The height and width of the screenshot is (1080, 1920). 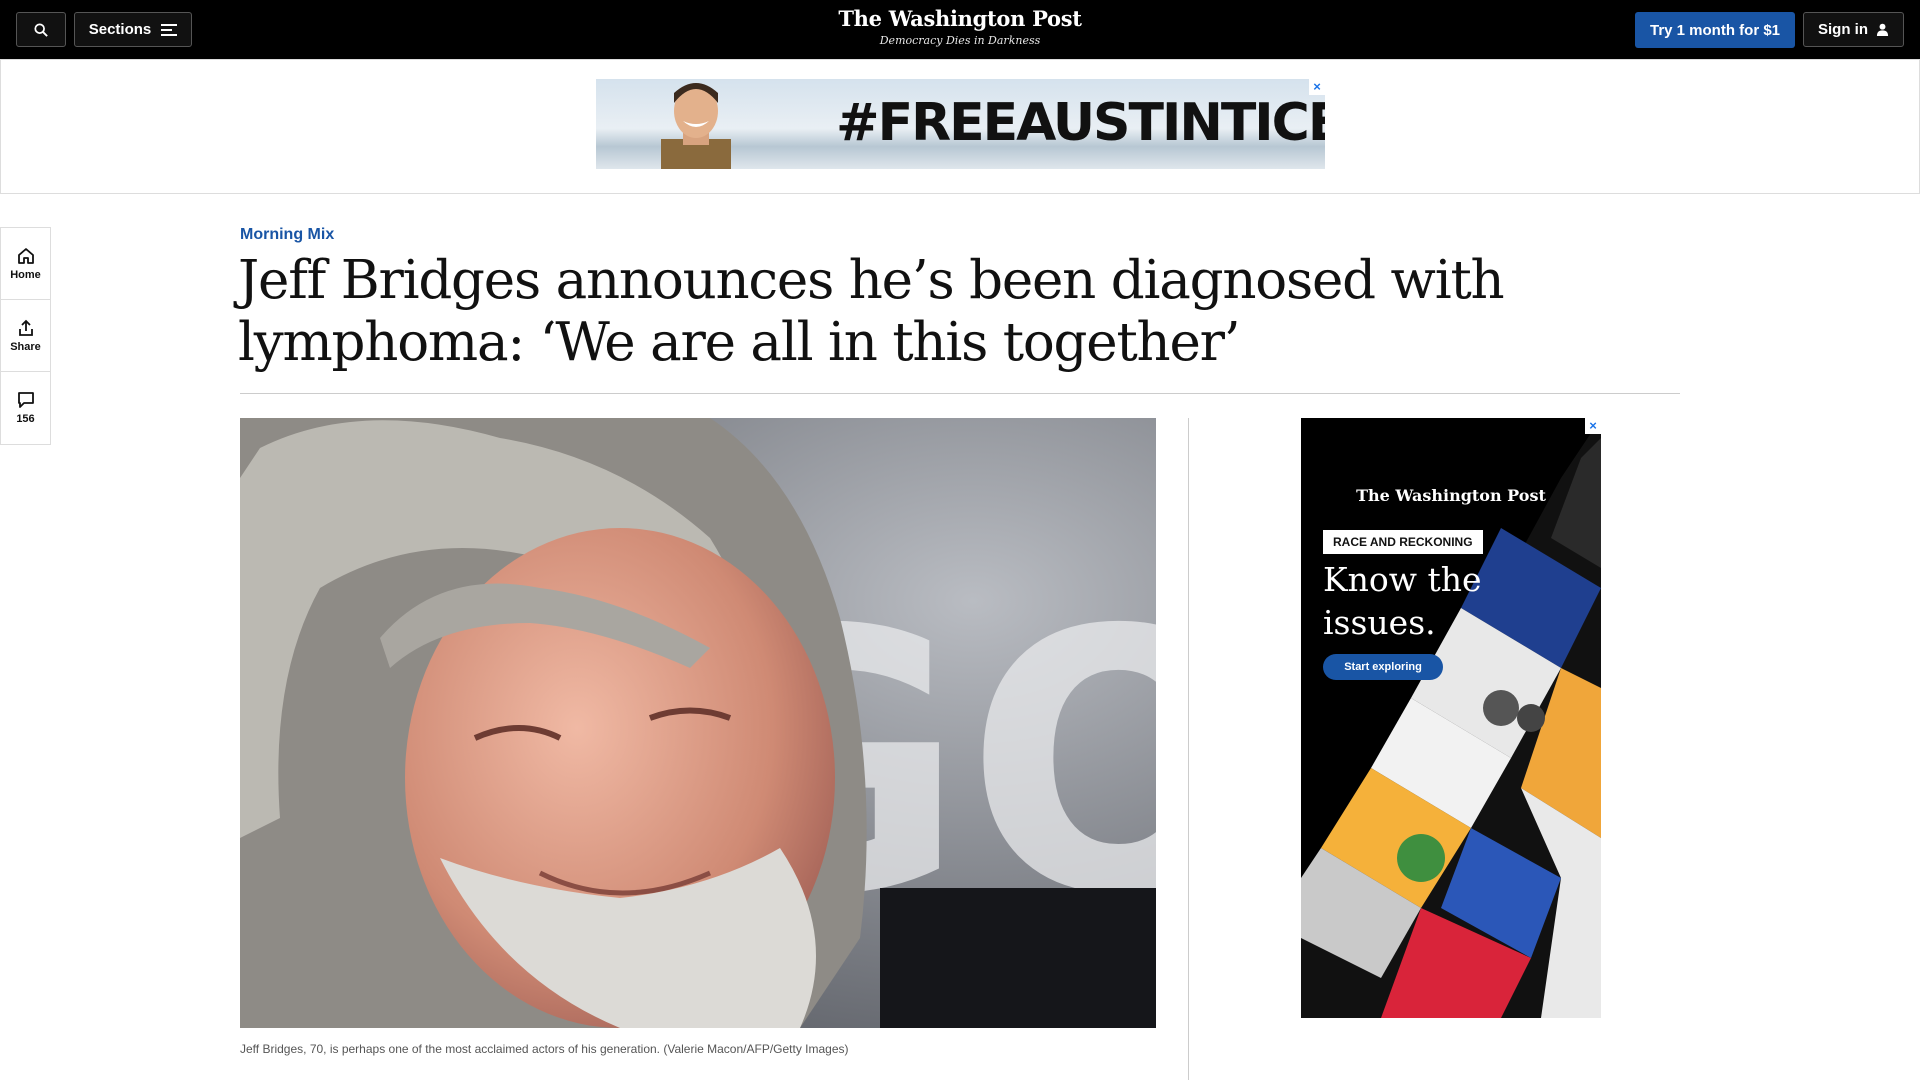 I want to click on comments-count: 156, so click(x=25, y=419).